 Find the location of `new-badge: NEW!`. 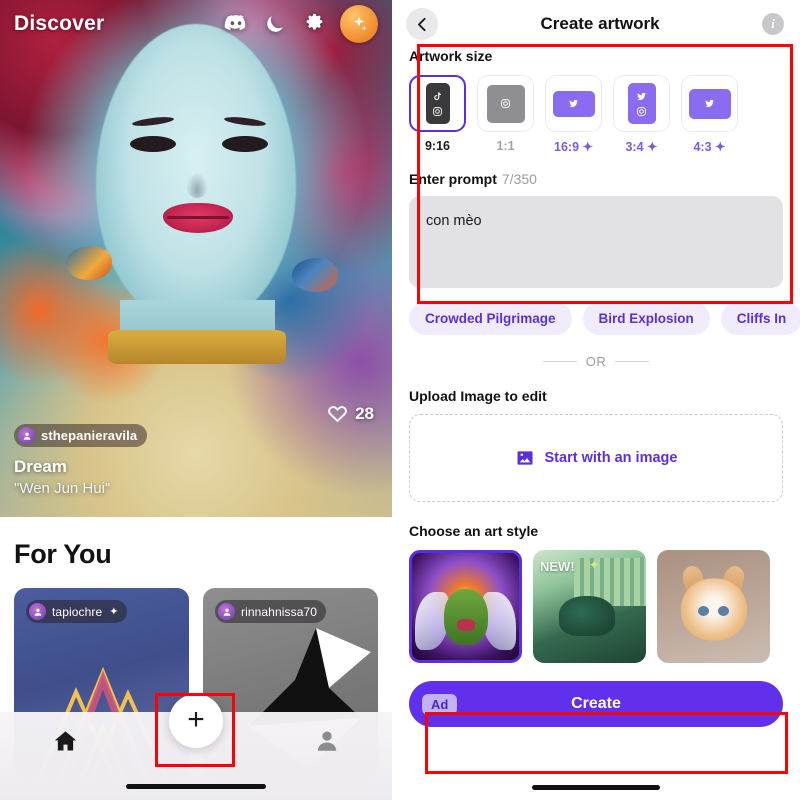

new-badge: NEW! is located at coordinates (557, 566).